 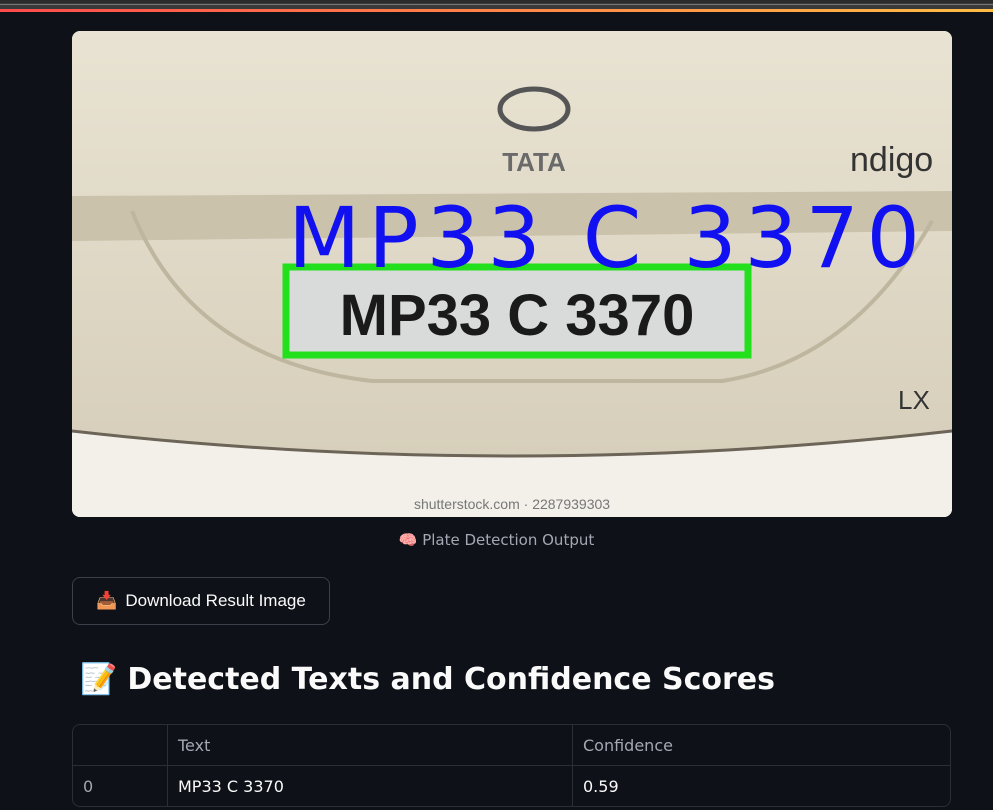 I want to click on download-icon: 📥, so click(x=107, y=600).